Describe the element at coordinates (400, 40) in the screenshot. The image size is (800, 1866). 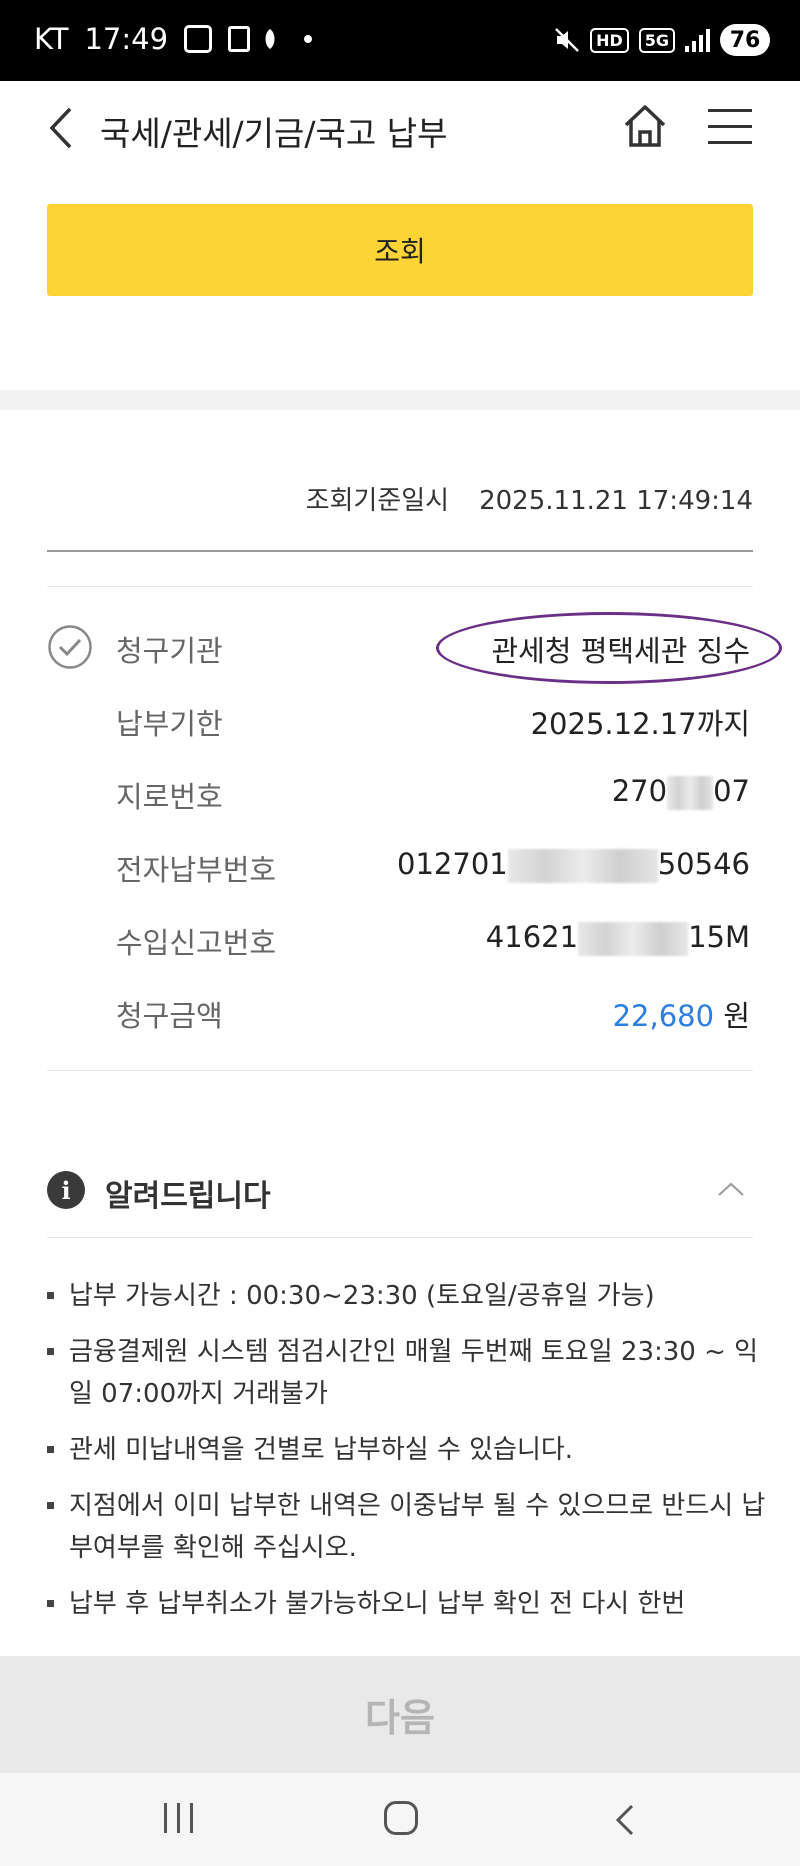
I see `status-bar: KT 17:49 HD 5G 76` at that location.